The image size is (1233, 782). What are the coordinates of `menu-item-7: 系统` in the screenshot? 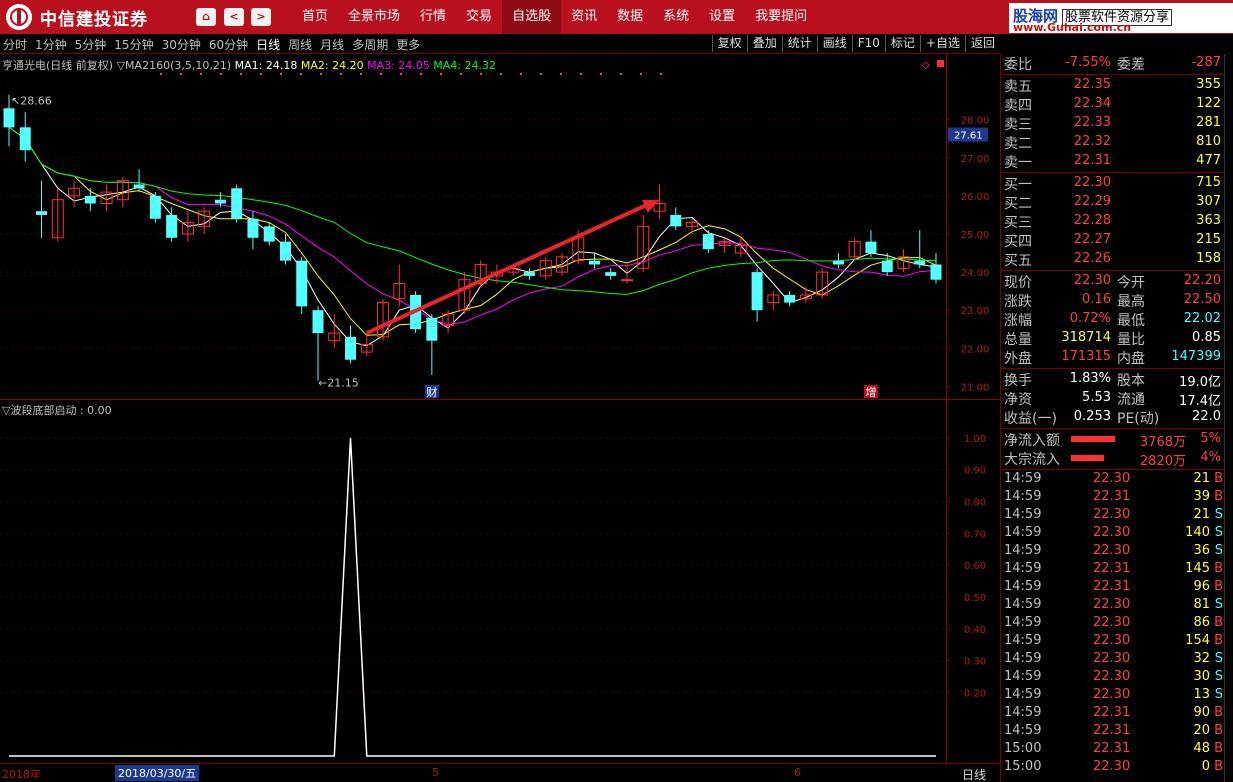 It's located at (676, 17).